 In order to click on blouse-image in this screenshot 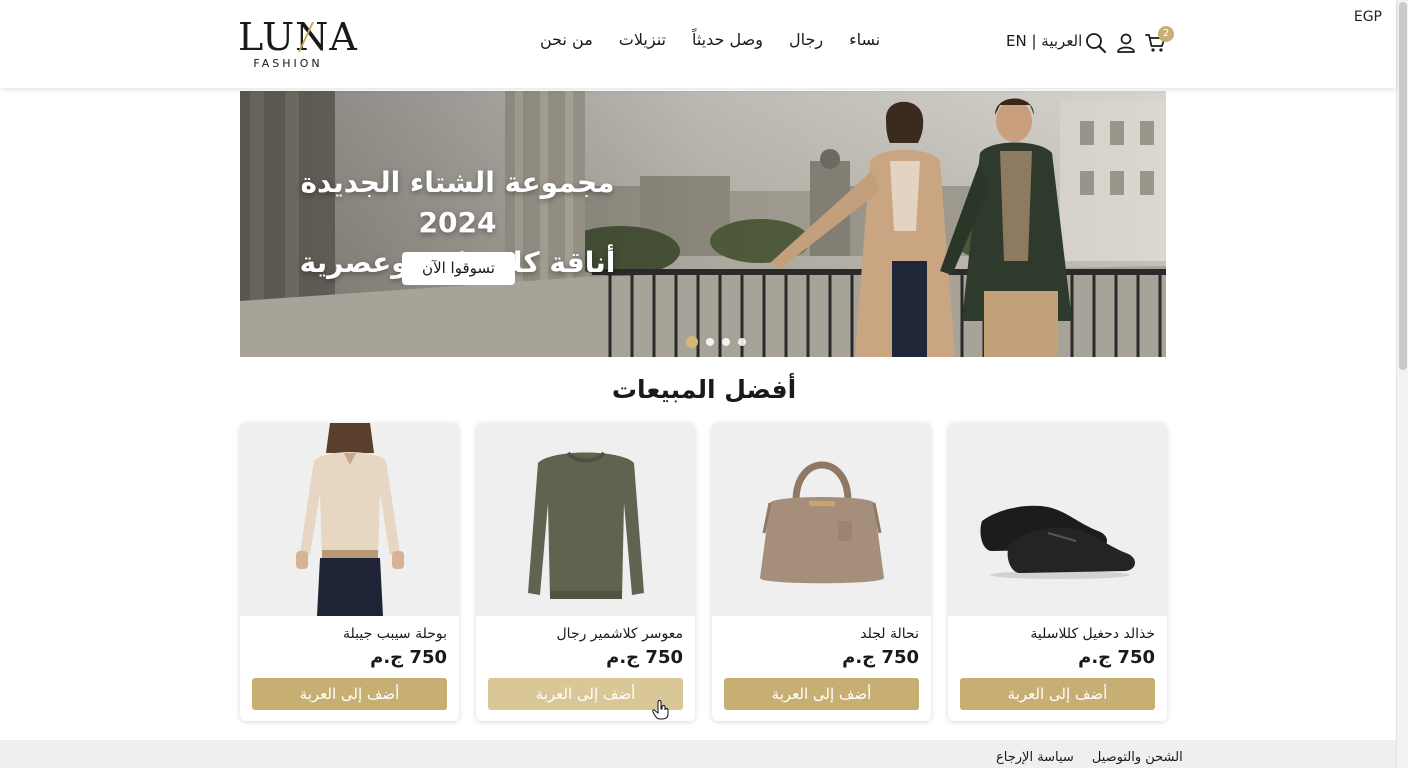, I will do `click(349, 519)`.